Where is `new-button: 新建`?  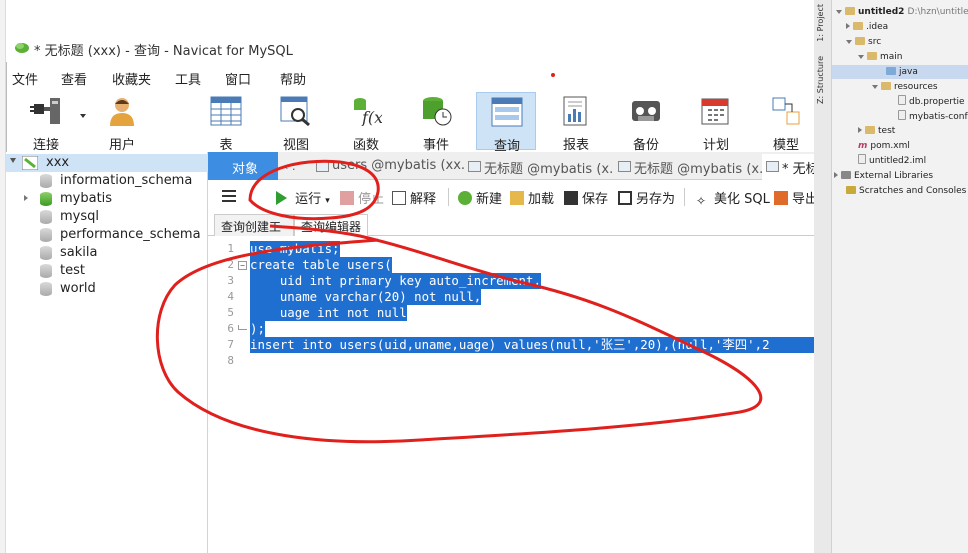 new-button: 新建 is located at coordinates (480, 197).